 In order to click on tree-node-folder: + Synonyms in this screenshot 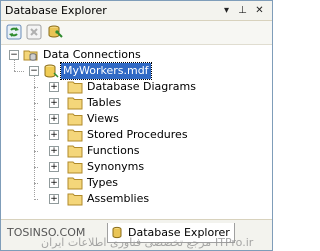, I will do `click(141, 167)`.